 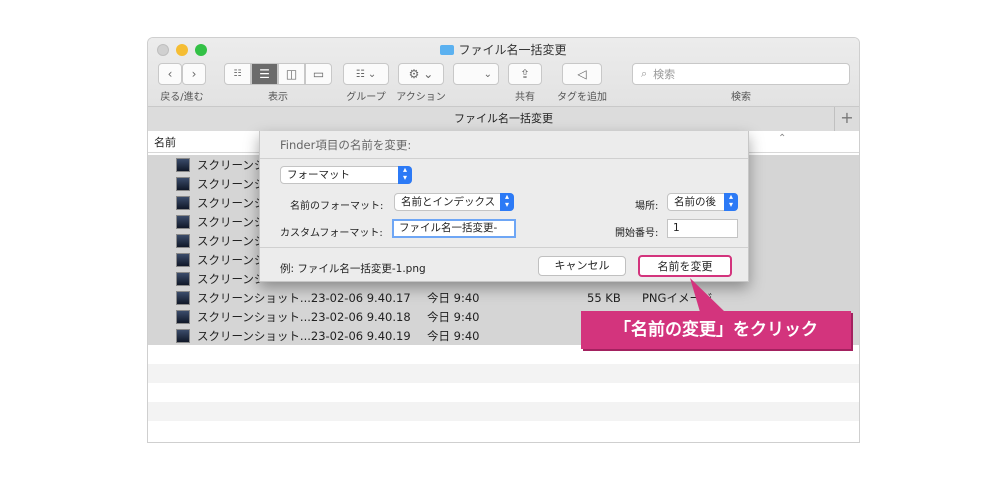 What do you see at coordinates (582, 266) in the screenshot?
I see `cancel-button: キャンセル` at bounding box center [582, 266].